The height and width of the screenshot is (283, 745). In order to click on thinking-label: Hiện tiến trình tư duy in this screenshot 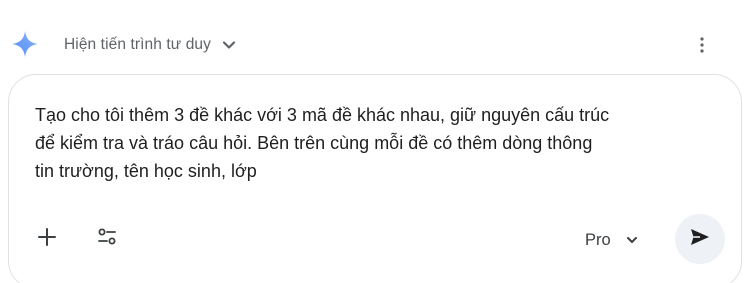, I will do `click(137, 44)`.